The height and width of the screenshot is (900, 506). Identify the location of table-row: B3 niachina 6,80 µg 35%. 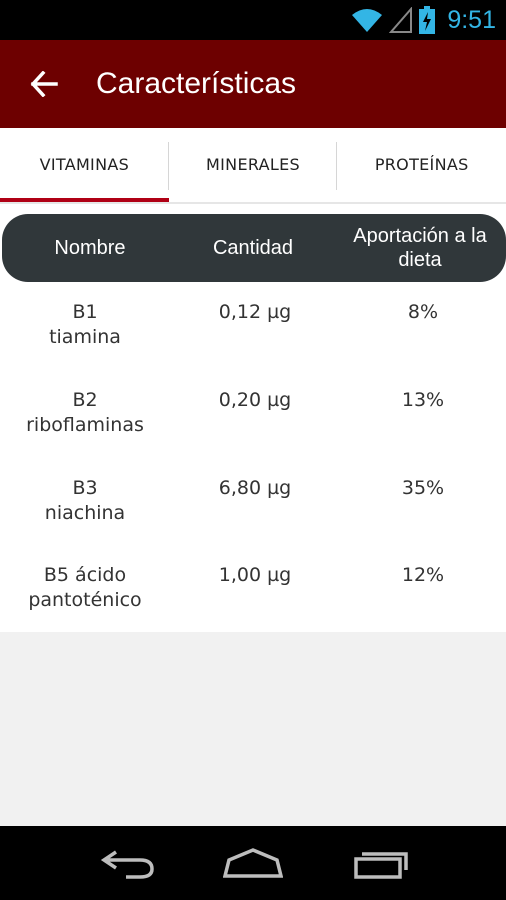
(253, 519).